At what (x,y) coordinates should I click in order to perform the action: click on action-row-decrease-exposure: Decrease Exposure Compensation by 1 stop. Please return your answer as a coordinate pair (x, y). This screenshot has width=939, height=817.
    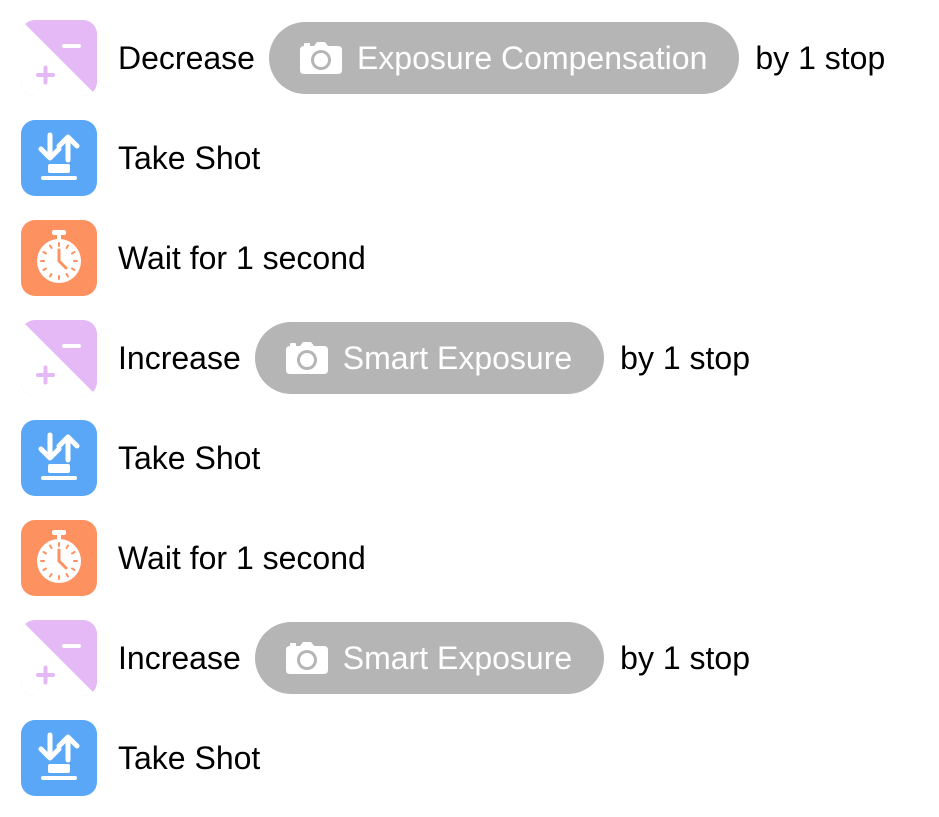
    Looking at the image, I should click on (476, 58).